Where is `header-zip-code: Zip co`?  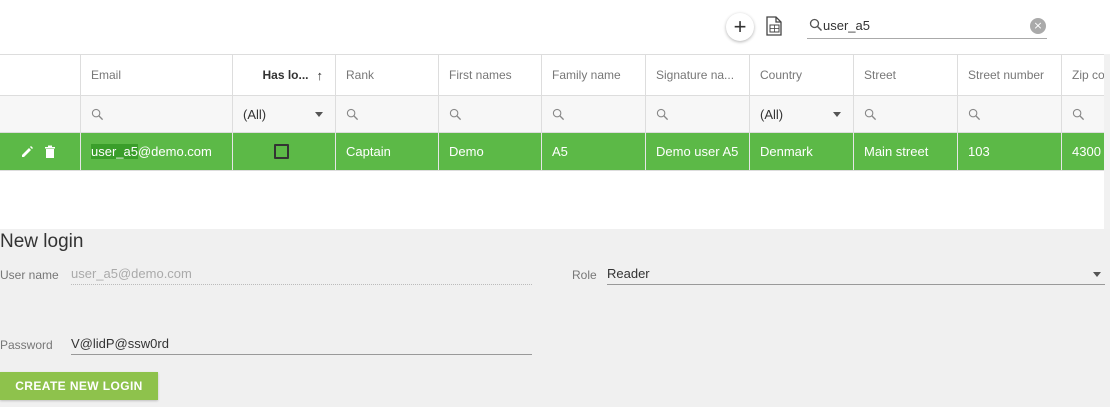
header-zip-code: Zip co is located at coordinates (1086, 75).